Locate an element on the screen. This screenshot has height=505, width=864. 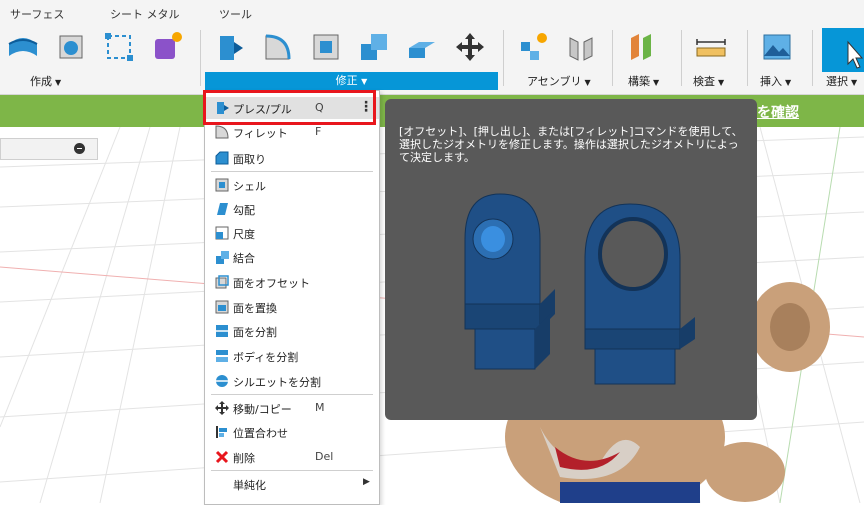
move-icon is located at coordinates (222, 408).